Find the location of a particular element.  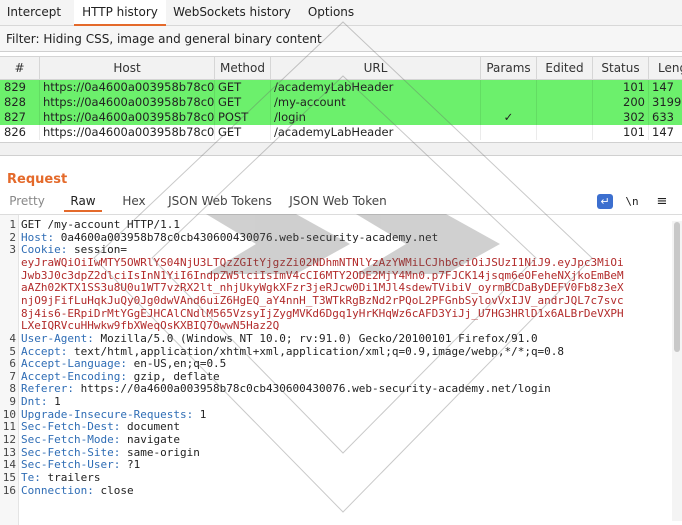

tab-hex: Hex is located at coordinates (134, 202).